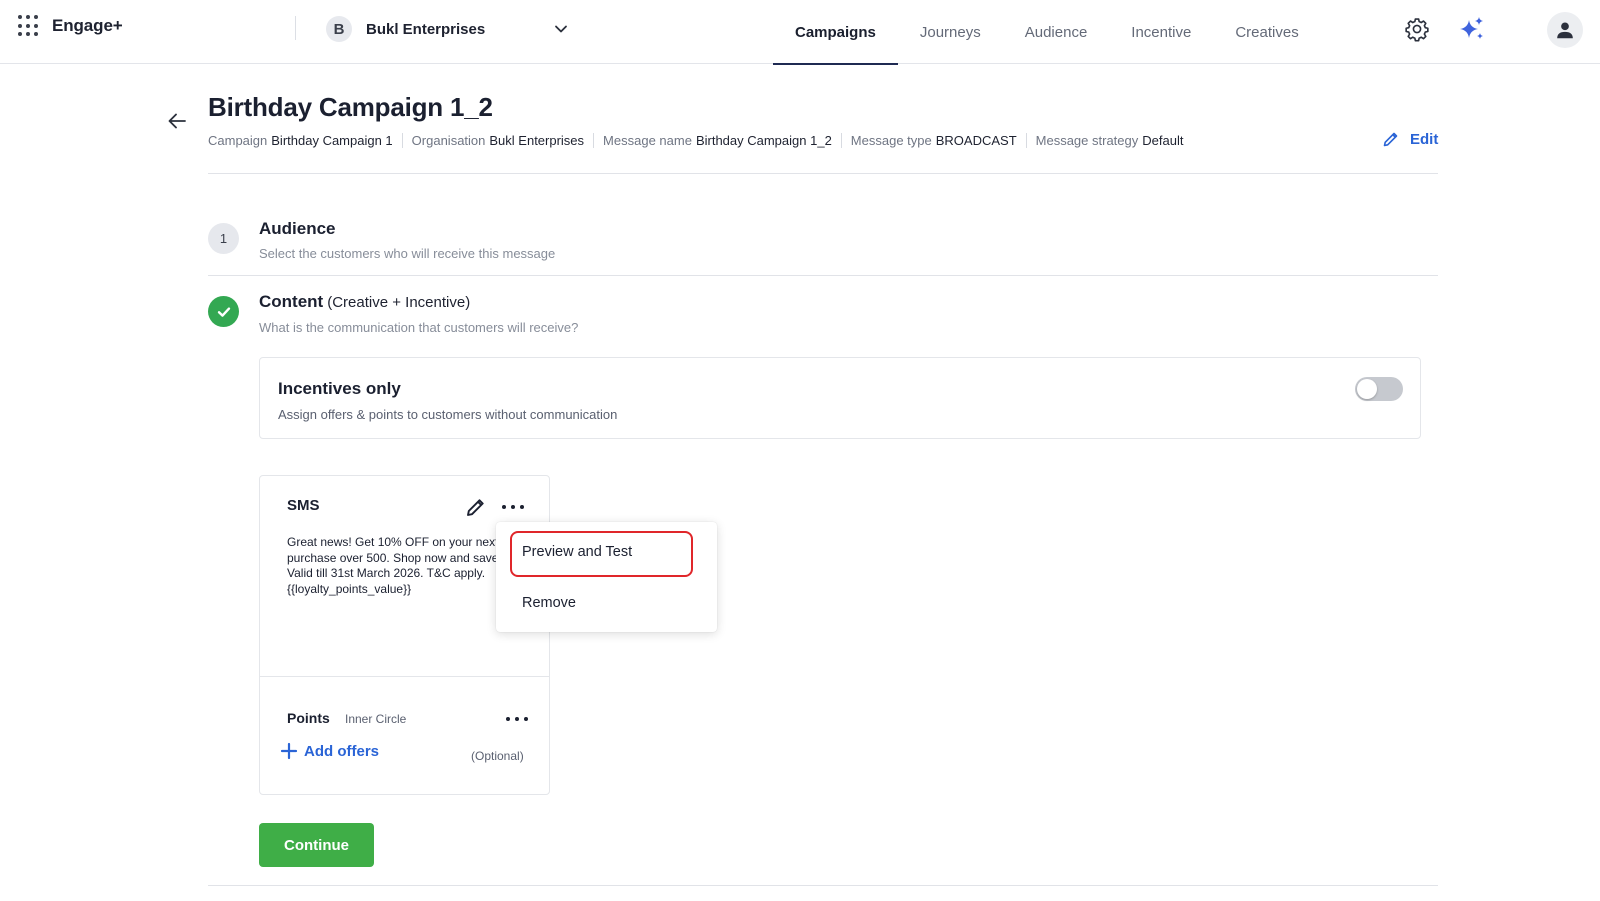  What do you see at coordinates (497, 756) in the screenshot?
I see `optional-label: (Optional)` at bounding box center [497, 756].